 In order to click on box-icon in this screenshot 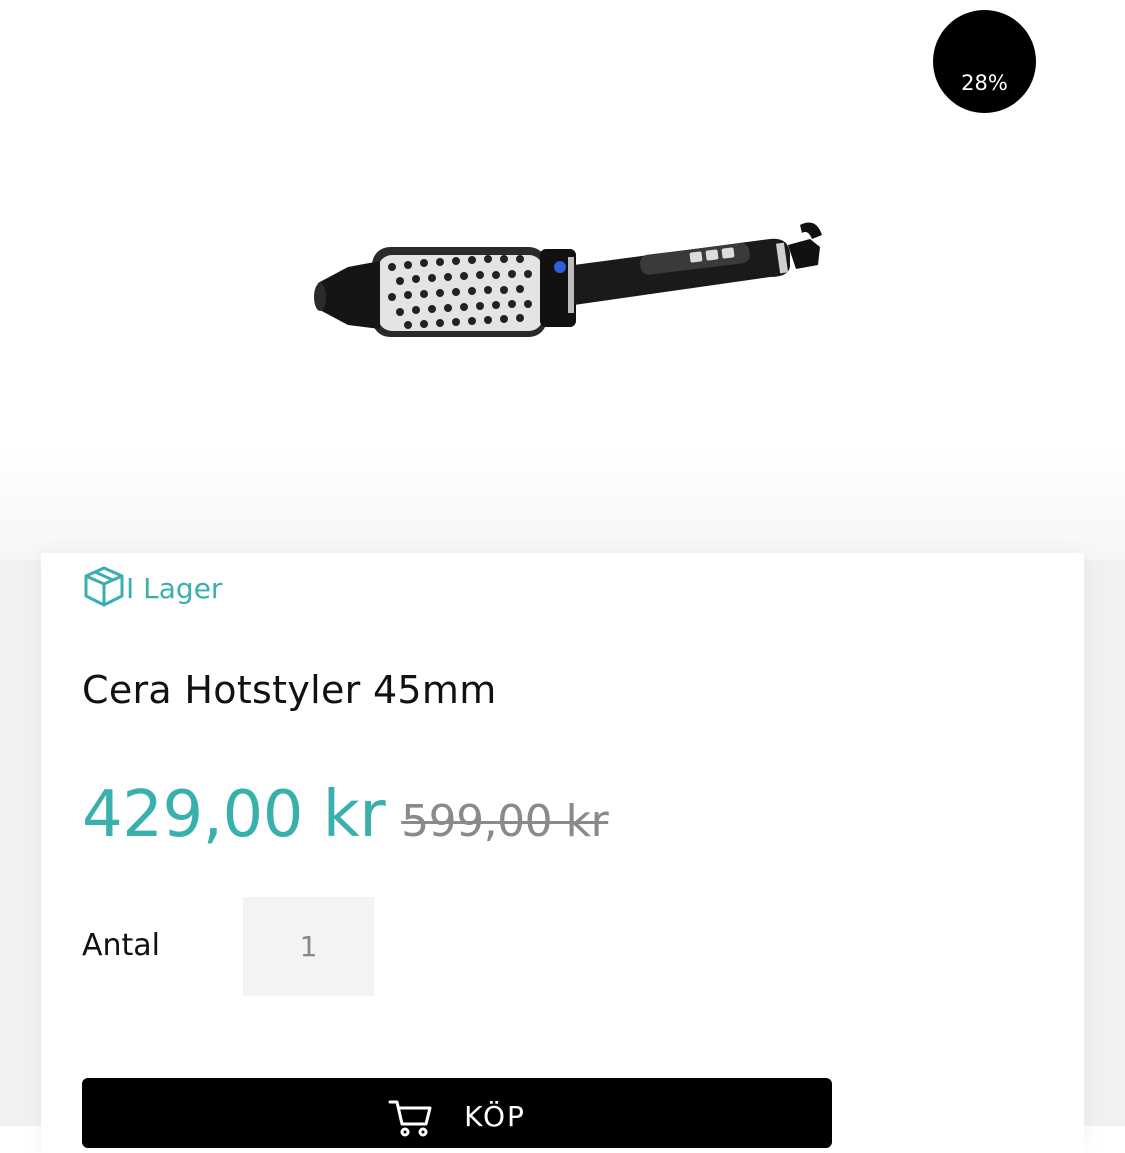, I will do `click(104, 586)`.